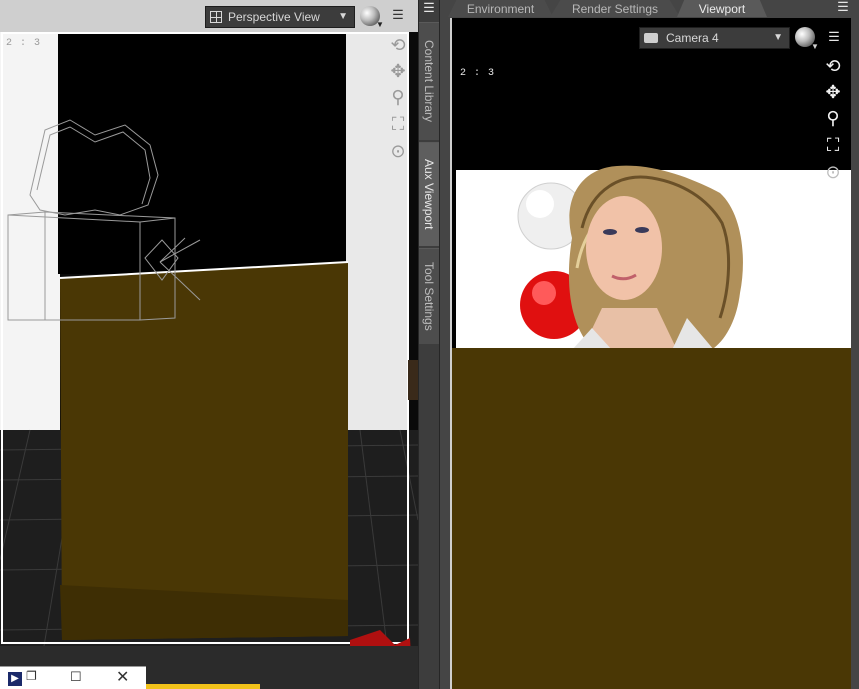 This screenshot has width=859, height=689. Describe the element at coordinates (429, 296) in the screenshot. I see `tab-tool-settings: Tool Settings` at that location.